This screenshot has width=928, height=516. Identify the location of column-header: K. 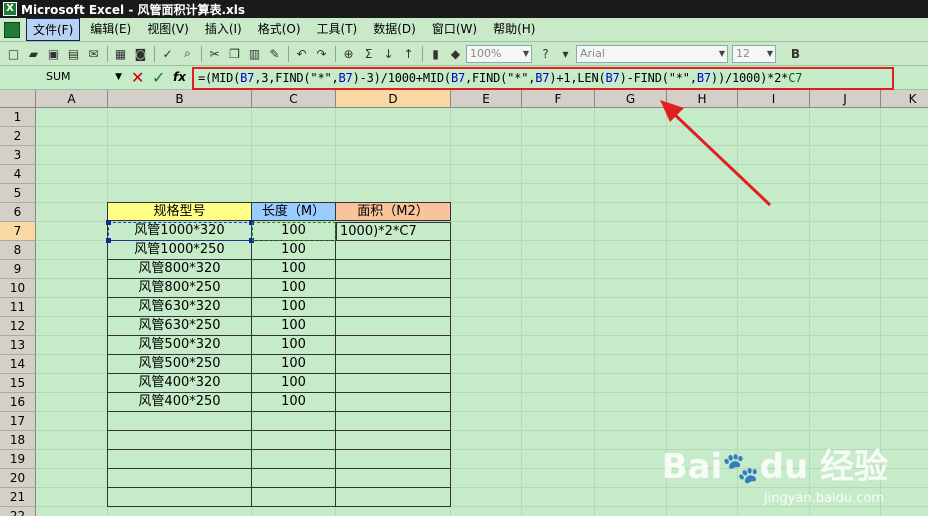
(904, 99).